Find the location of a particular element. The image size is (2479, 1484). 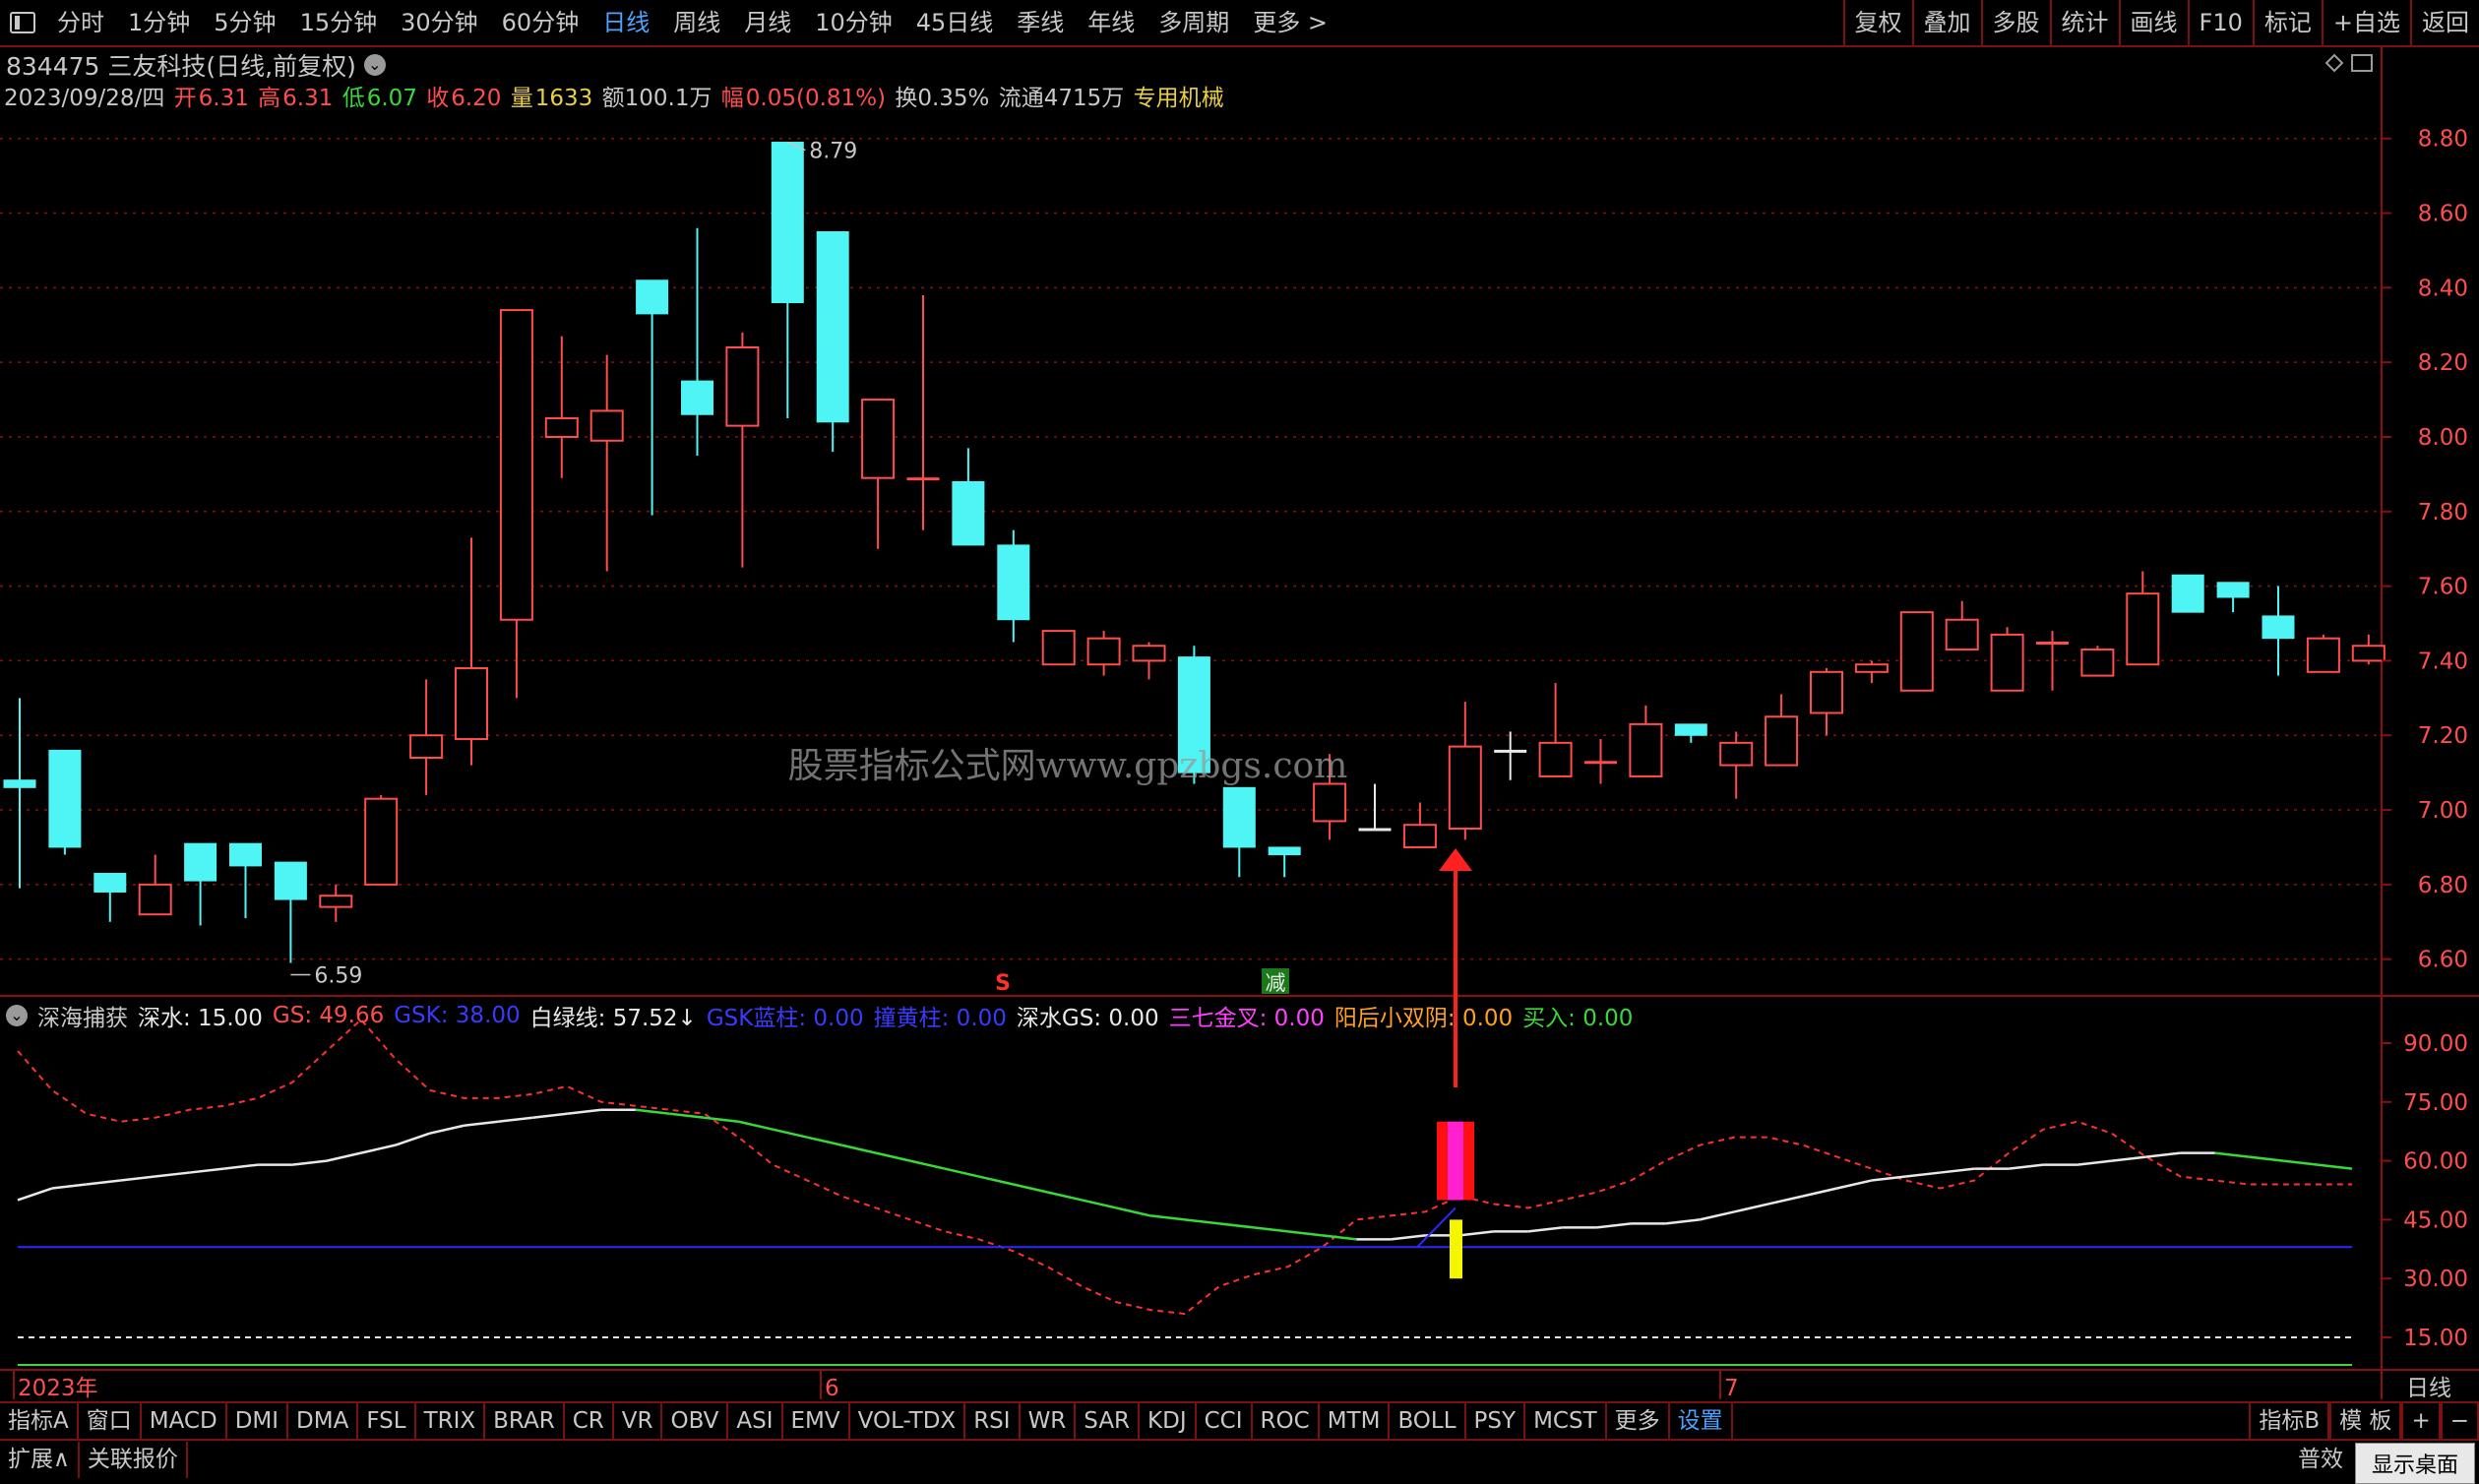

period-tab: 周线 is located at coordinates (696, 23).